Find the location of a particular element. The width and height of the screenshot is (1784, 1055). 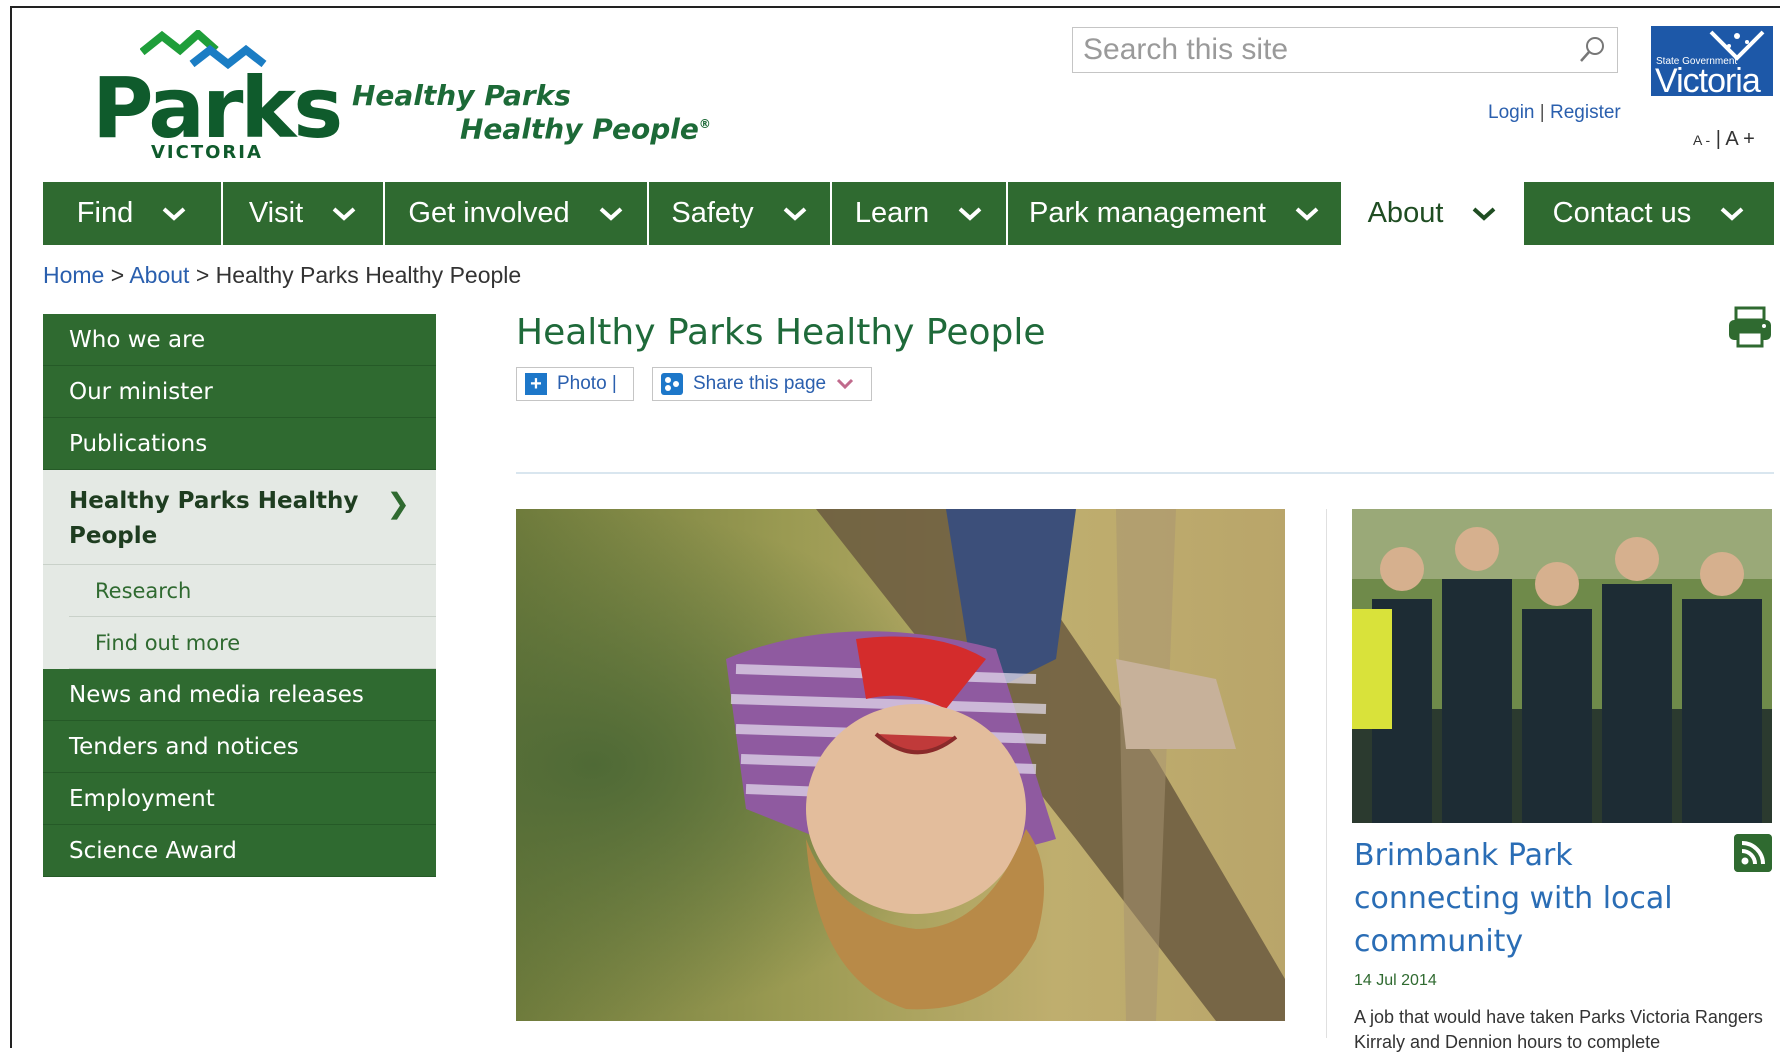

nav-item-find: Find is located at coordinates (133, 213).